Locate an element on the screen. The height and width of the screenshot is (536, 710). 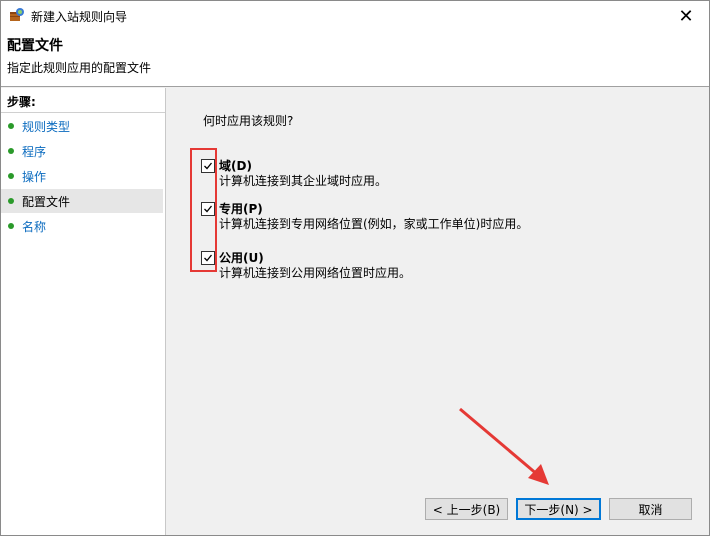
cancel-button: 取消 is located at coordinates (650, 509).